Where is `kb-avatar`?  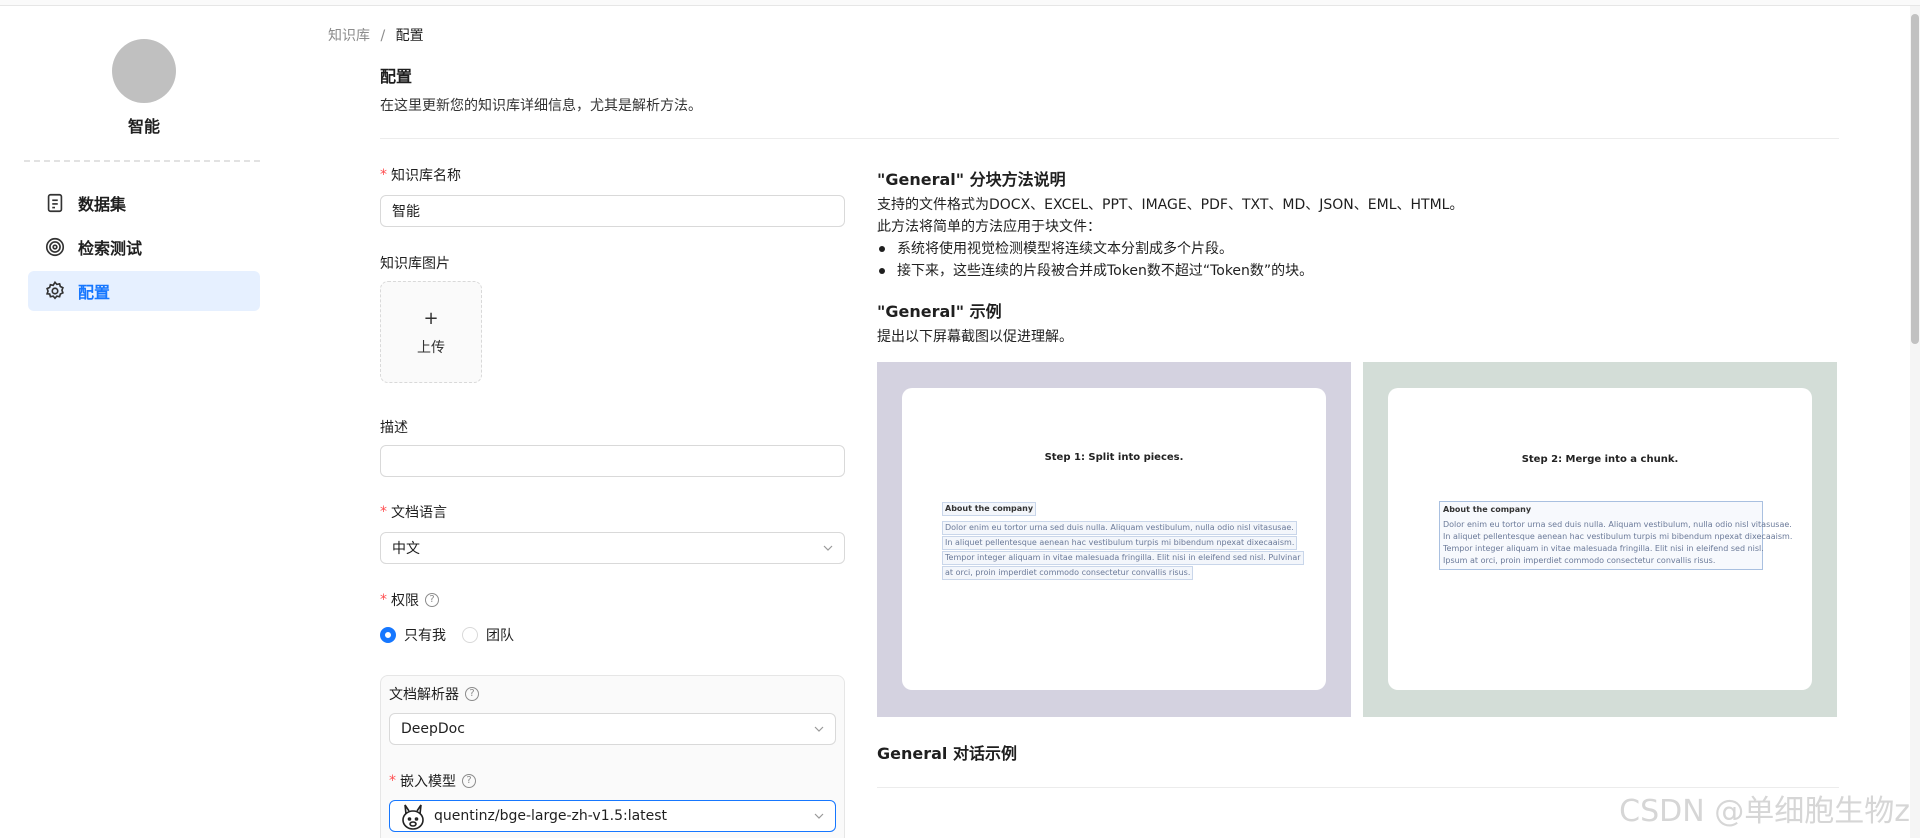 kb-avatar is located at coordinates (144, 71).